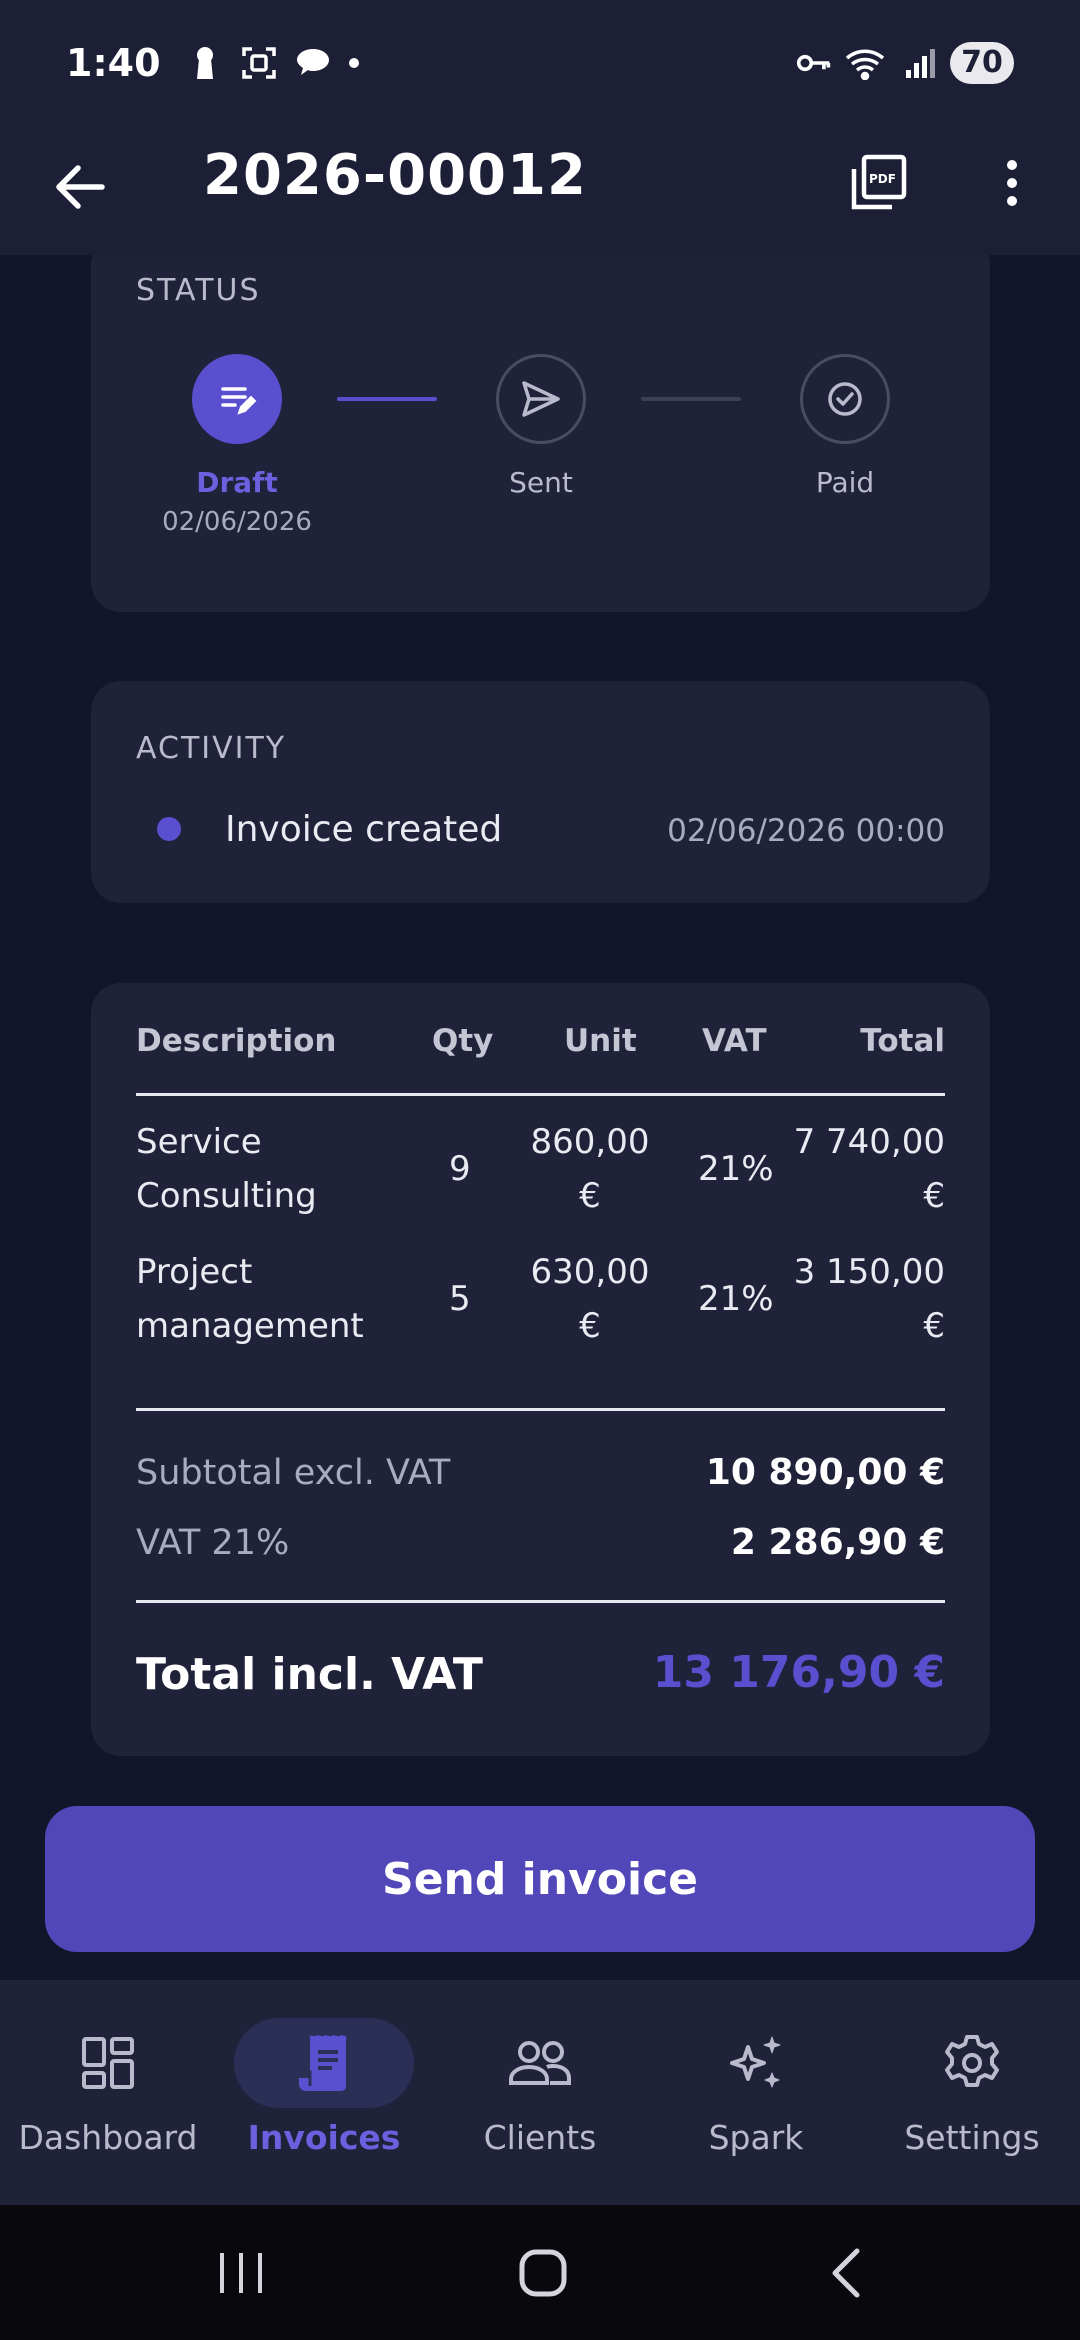 This screenshot has width=1080, height=2340. Describe the element at coordinates (540, 1051) in the screenshot. I see `table-header: Description Qty Unit VAT Total` at that location.